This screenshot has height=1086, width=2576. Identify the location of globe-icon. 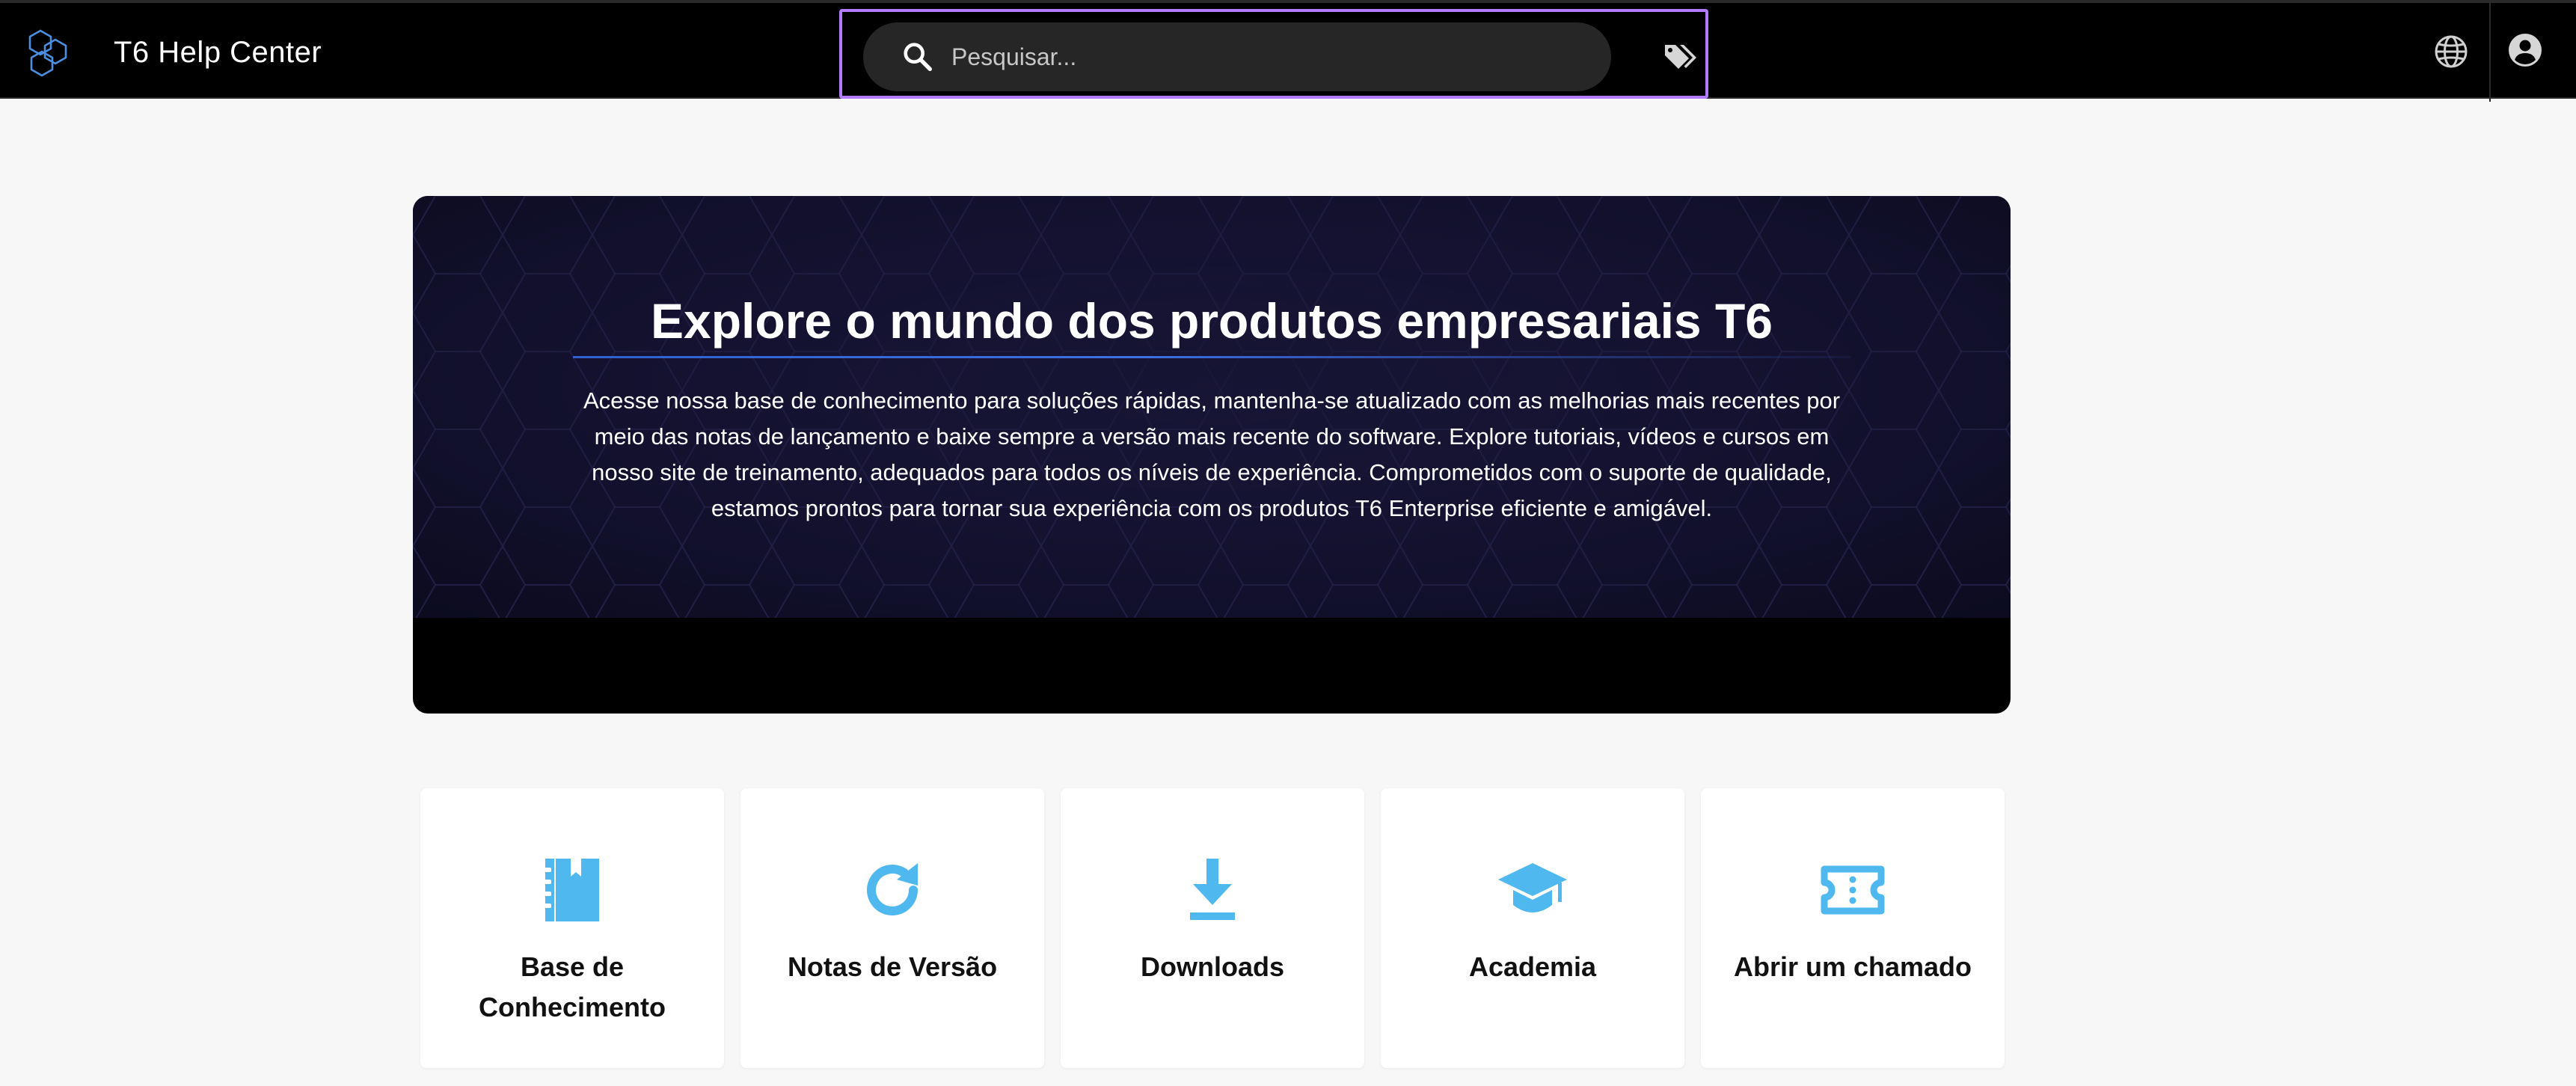
(2451, 51).